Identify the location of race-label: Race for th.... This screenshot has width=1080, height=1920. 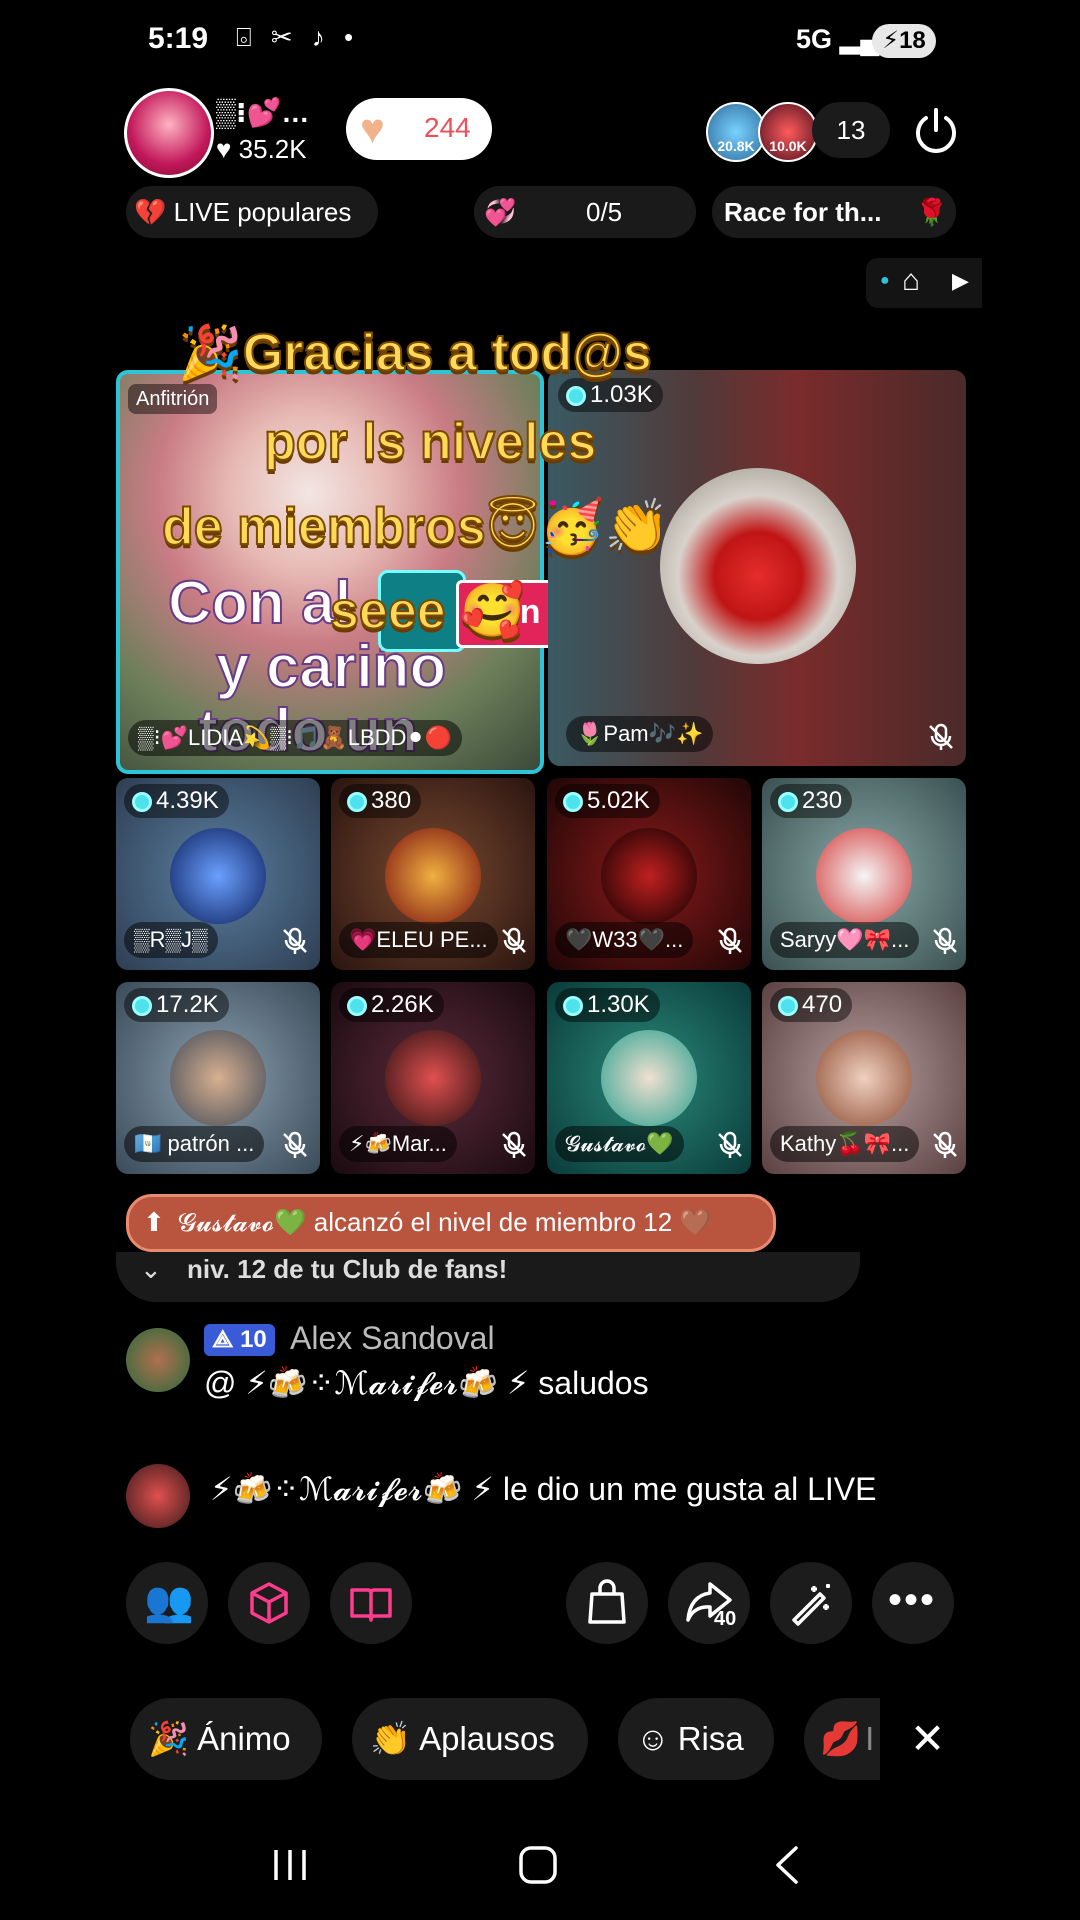
(803, 212).